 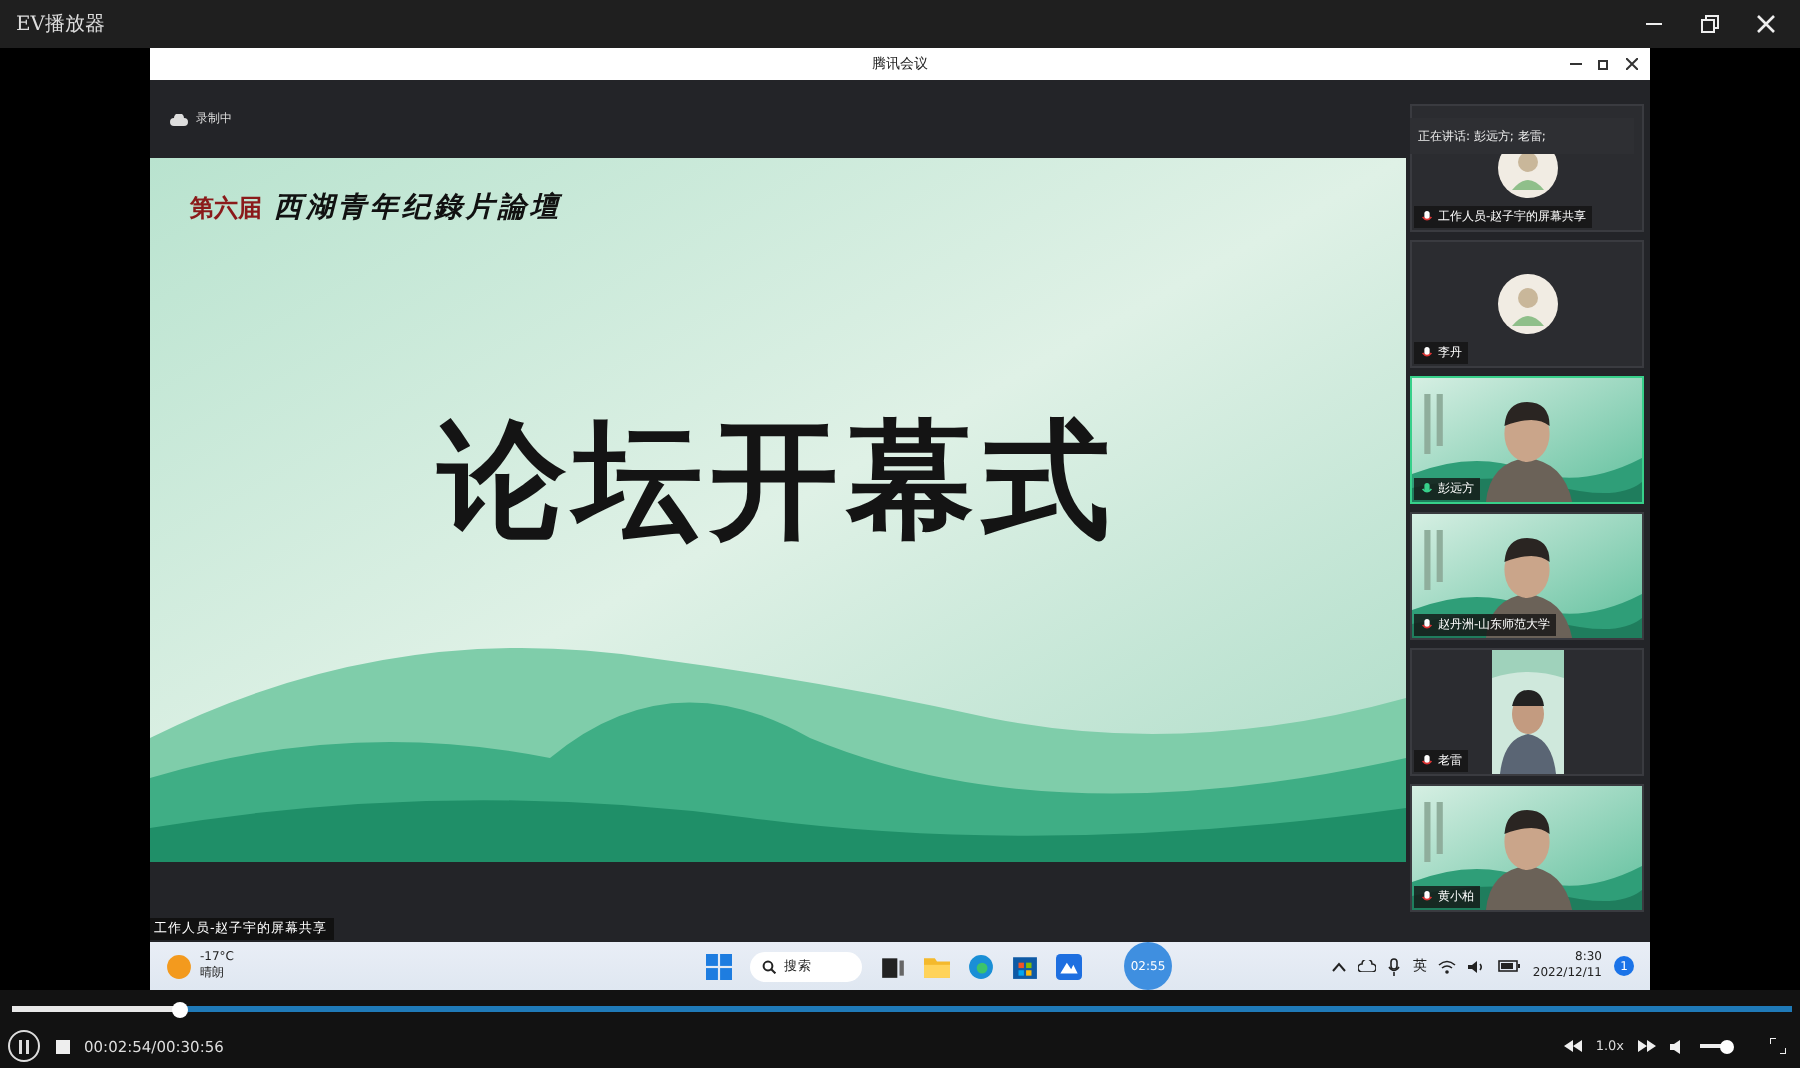 I want to click on fast-forward-icon, so click(x=1646, y=1046).